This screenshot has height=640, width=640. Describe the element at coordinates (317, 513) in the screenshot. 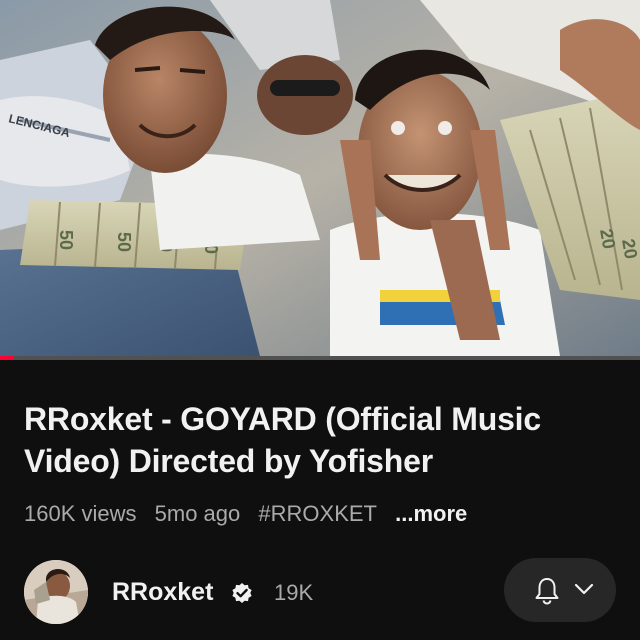

I see `hashtag-link: #RROXKET` at that location.